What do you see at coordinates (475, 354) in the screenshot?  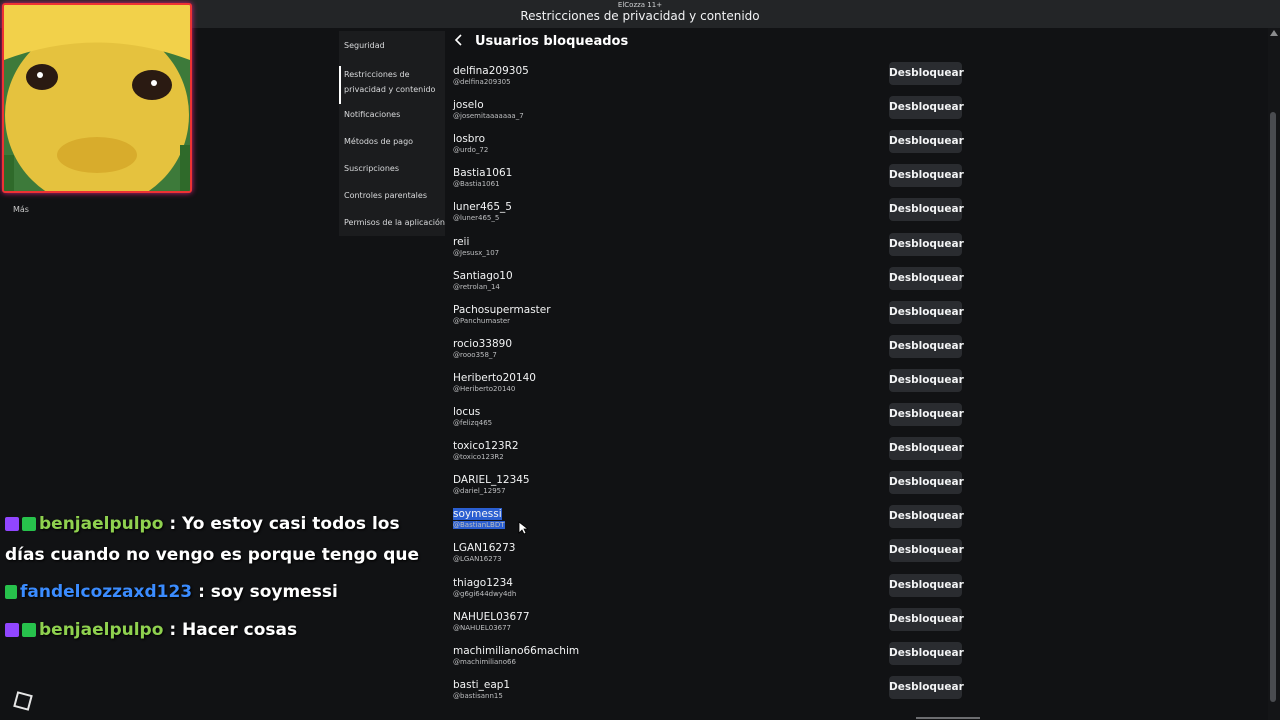 I see `blocked-user-handle: @rooo358_7` at bounding box center [475, 354].